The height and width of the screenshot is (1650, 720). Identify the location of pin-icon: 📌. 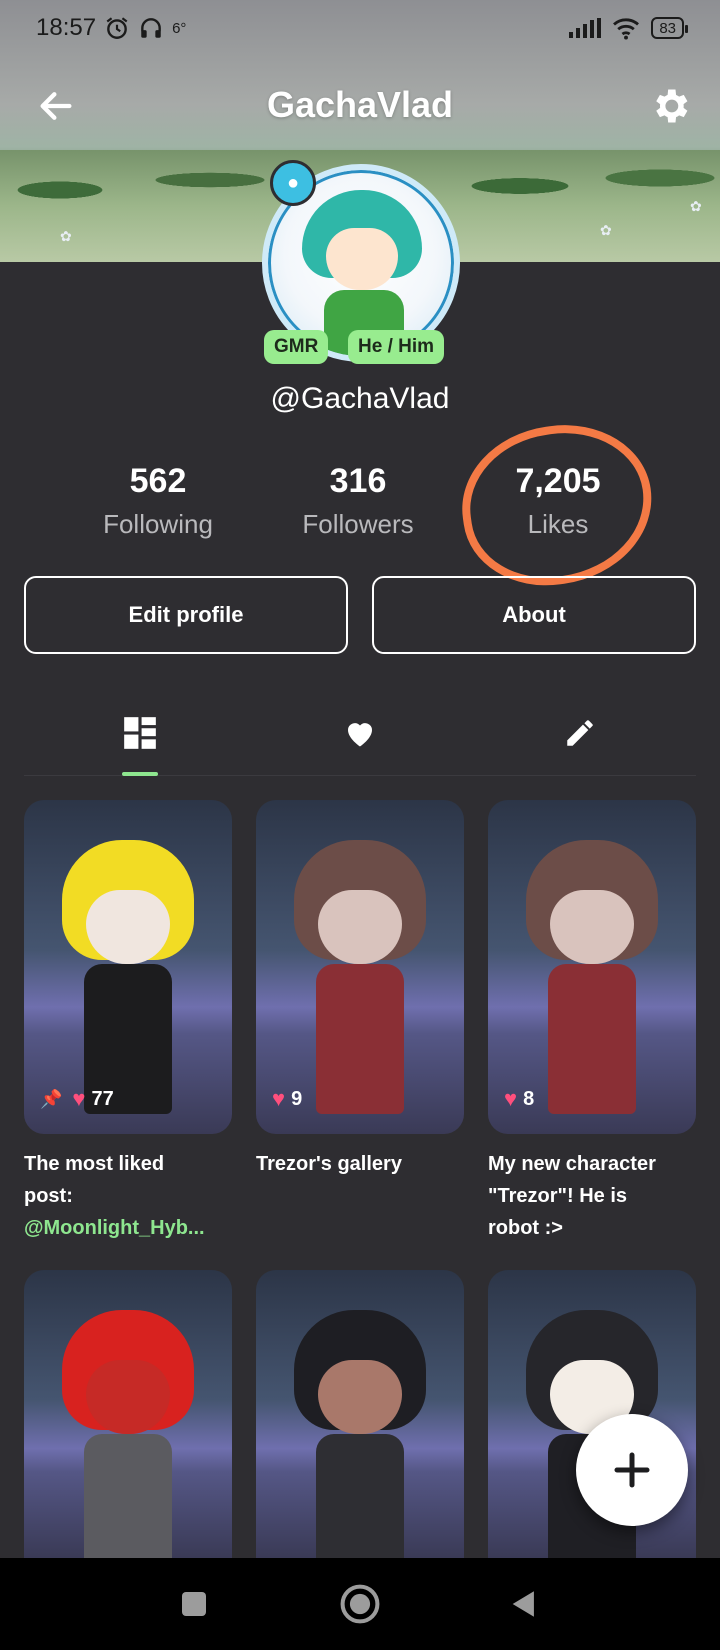
(51, 1098).